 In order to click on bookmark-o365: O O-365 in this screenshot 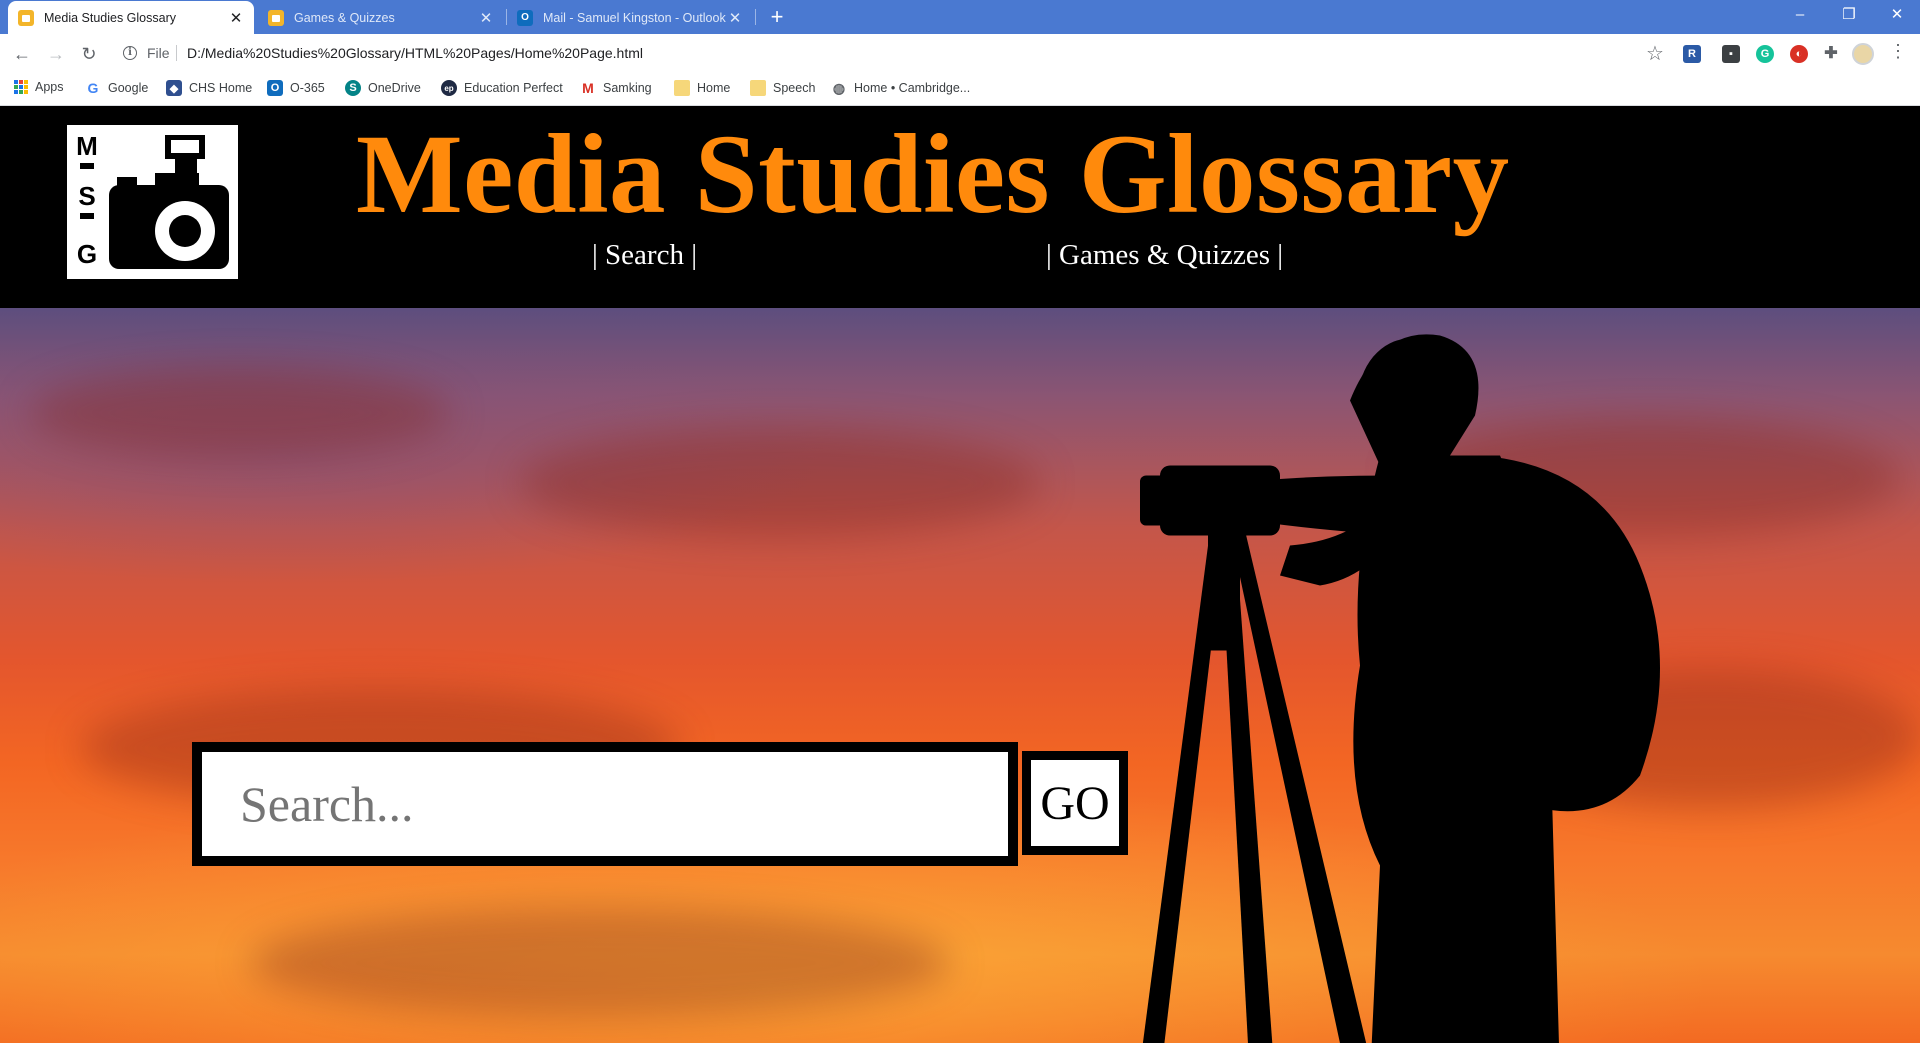, I will do `click(296, 88)`.